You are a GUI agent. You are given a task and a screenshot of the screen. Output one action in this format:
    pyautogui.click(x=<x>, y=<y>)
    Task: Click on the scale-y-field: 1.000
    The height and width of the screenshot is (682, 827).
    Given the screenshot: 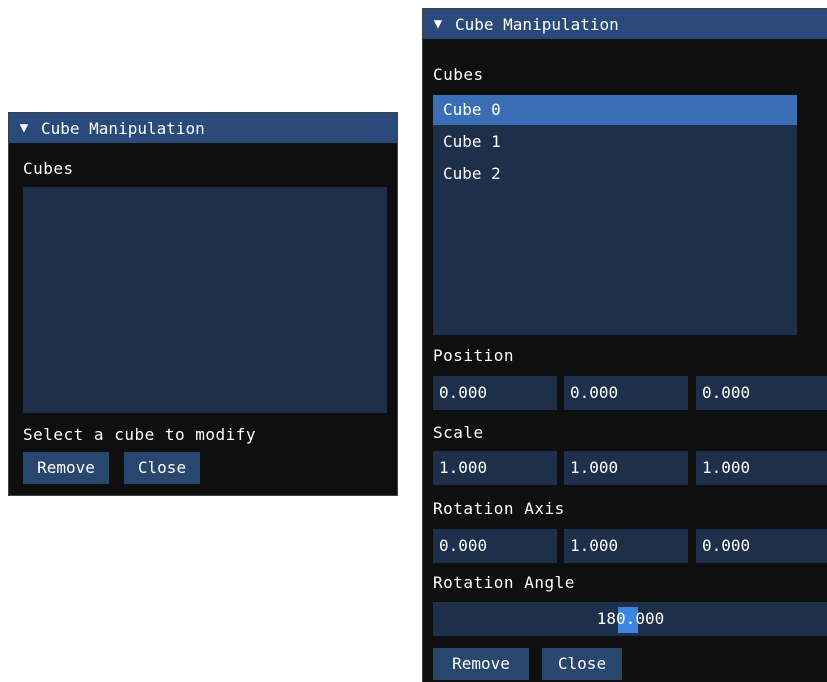 What is the action you would take?
    pyautogui.click(x=626, y=468)
    